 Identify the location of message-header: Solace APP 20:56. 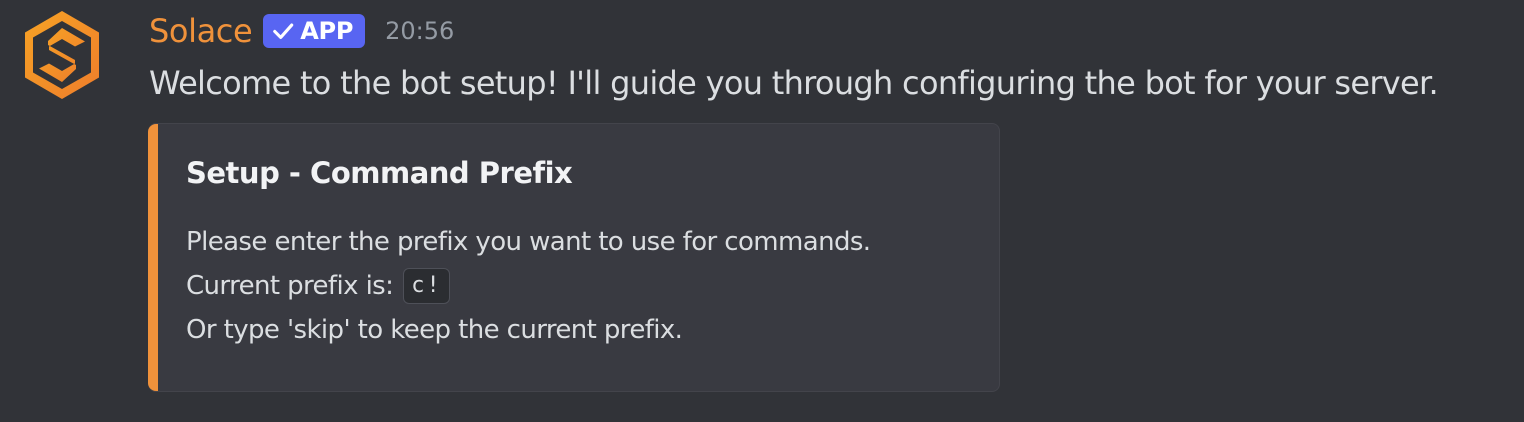
(301, 31).